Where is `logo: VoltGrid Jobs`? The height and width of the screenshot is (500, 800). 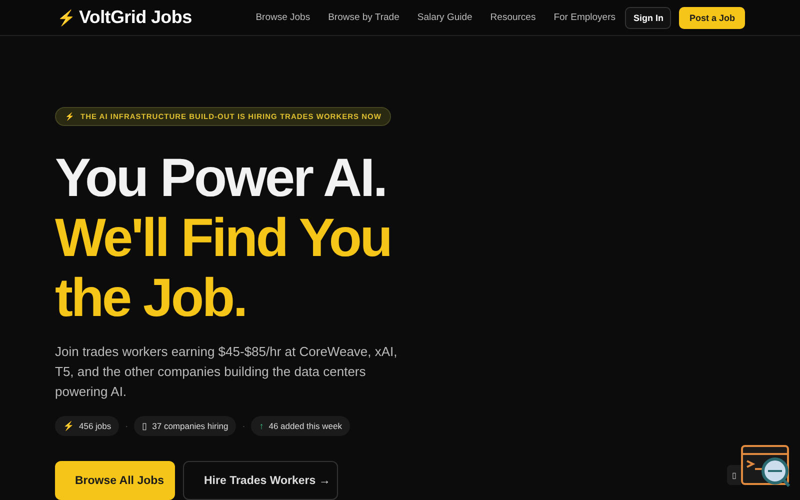
logo: VoltGrid Jobs is located at coordinates (135, 17).